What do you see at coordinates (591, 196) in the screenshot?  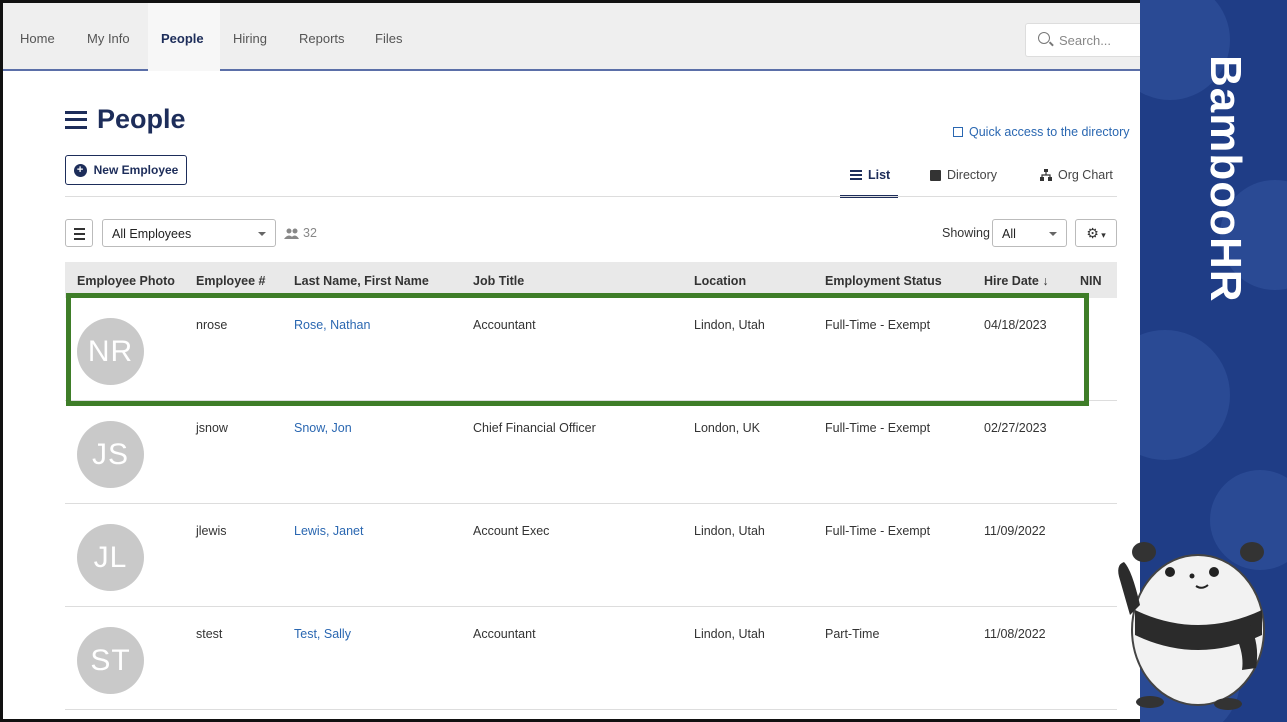 I see `divider` at bounding box center [591, 196].